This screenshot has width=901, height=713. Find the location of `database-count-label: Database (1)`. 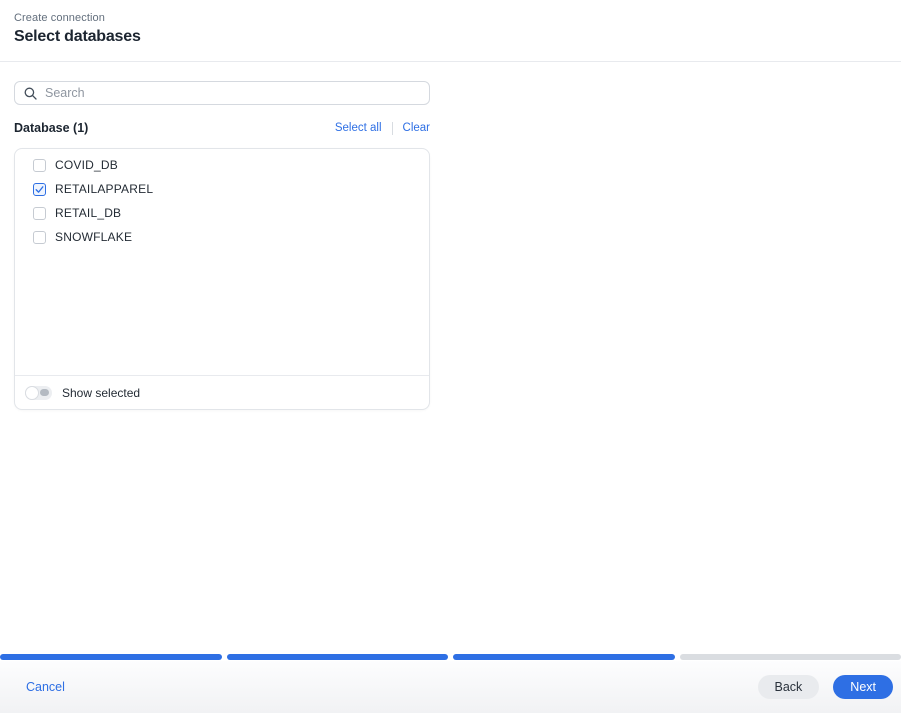

database-count-label: Database (1) is located at coordinates (51, 128).